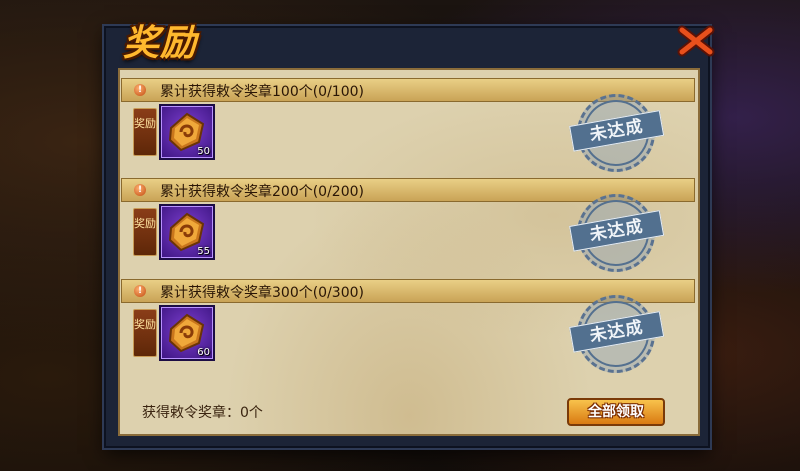  Describe the element at coordinates (616, 412) in the screenshot. I see `claim-all-button: 全部领取` at that location.